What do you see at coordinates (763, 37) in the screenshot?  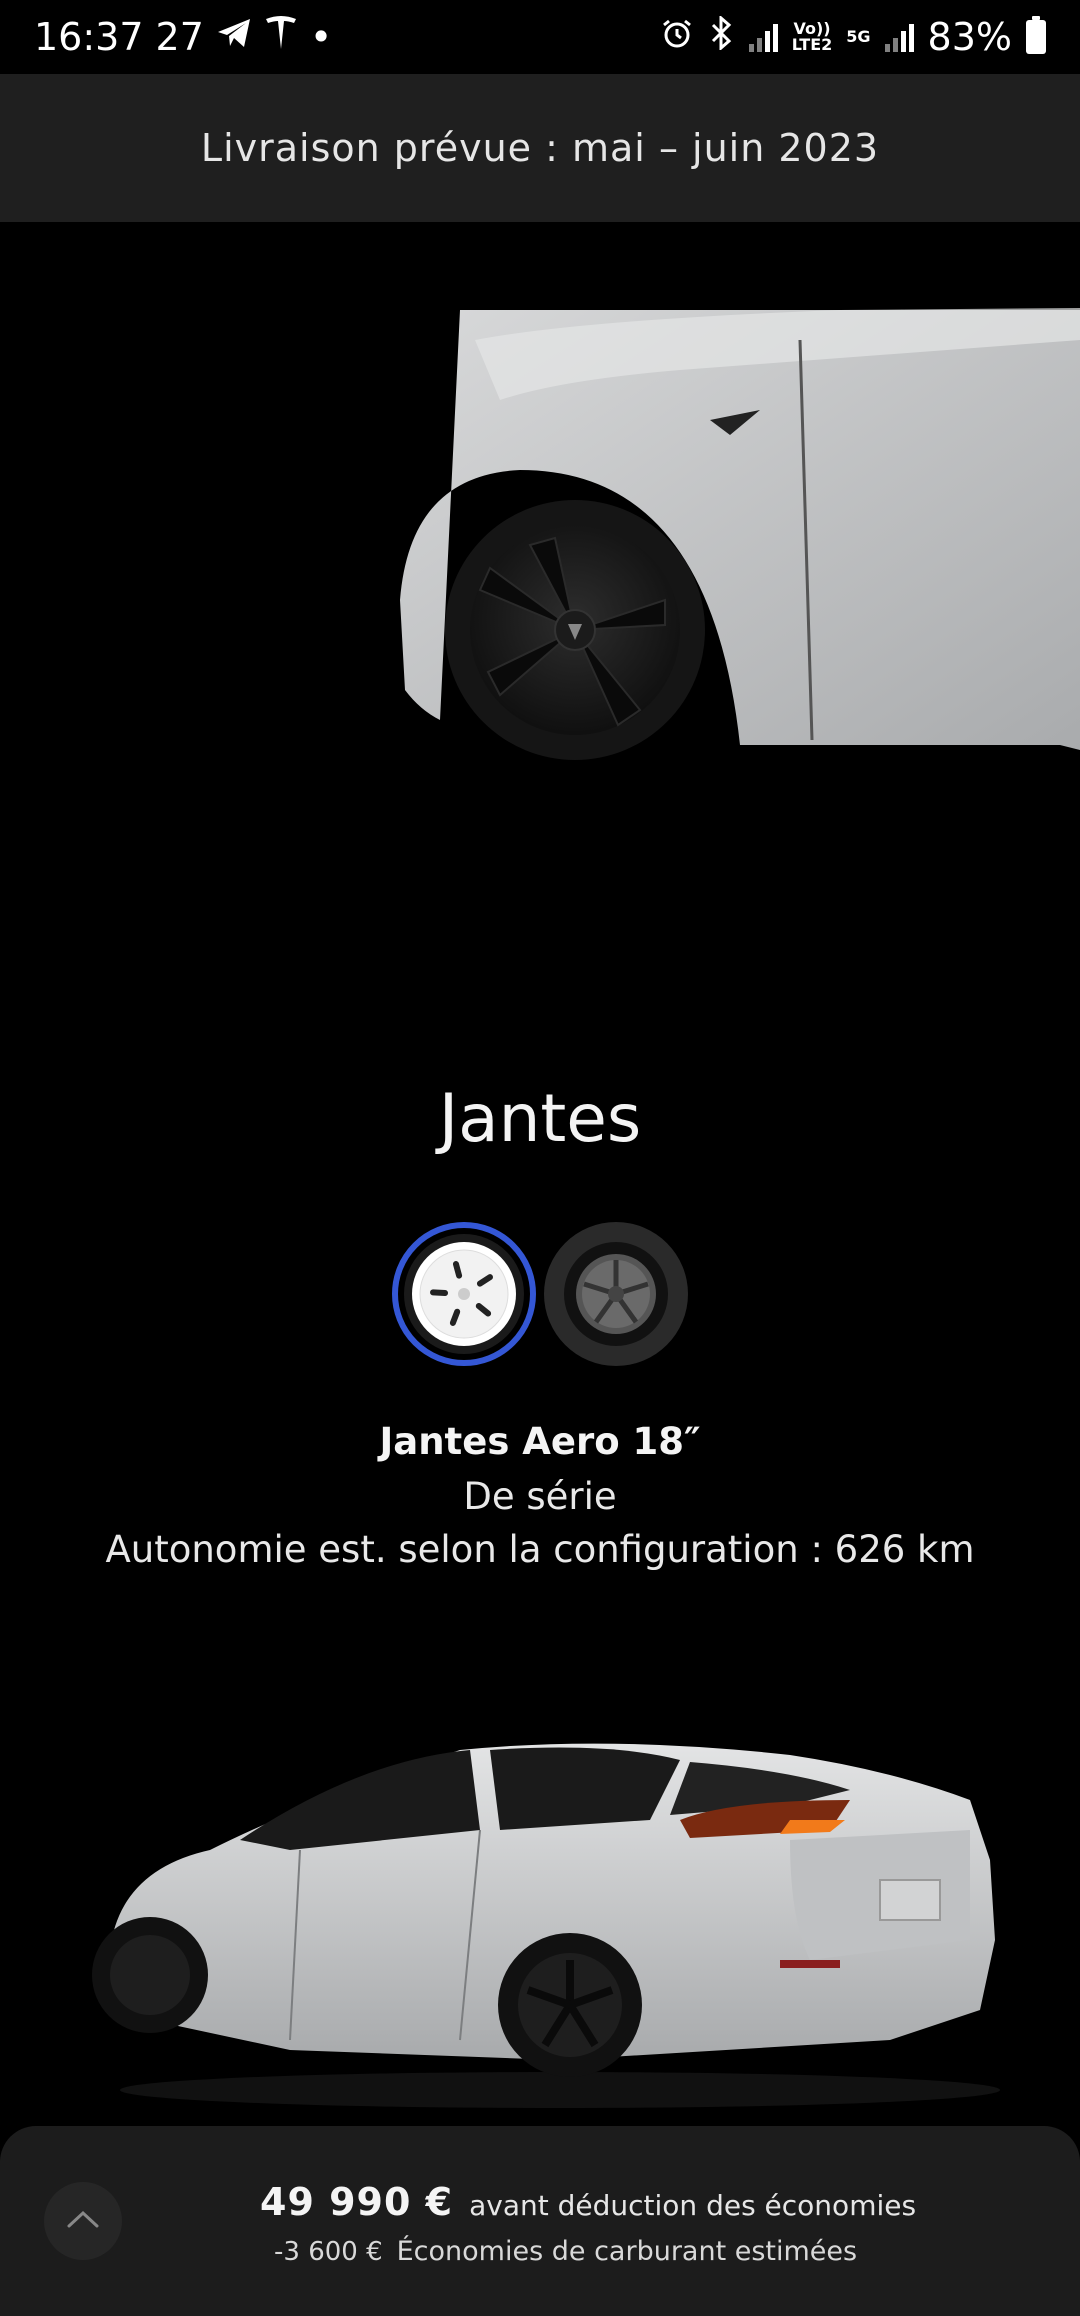 I see `signal-strength-icon` at bounding box center [763, 37].